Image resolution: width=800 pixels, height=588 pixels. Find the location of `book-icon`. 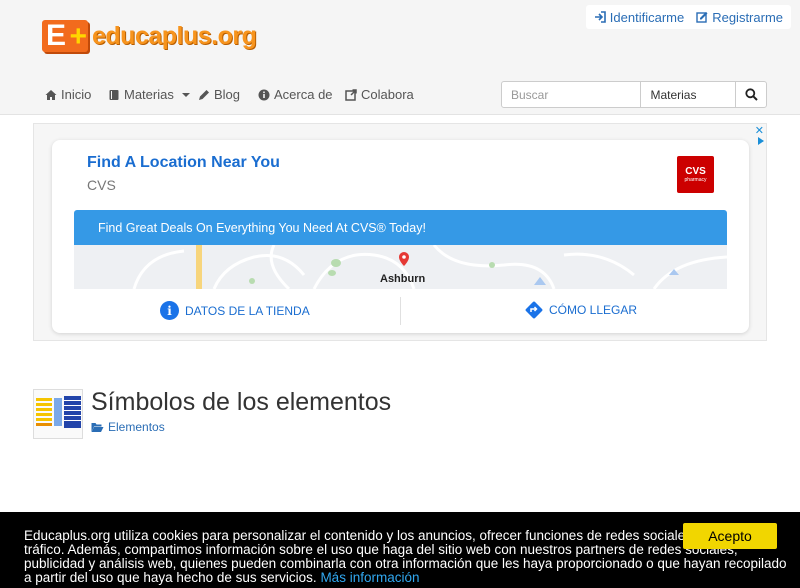

book-icon is located at coordinates (114, 94).